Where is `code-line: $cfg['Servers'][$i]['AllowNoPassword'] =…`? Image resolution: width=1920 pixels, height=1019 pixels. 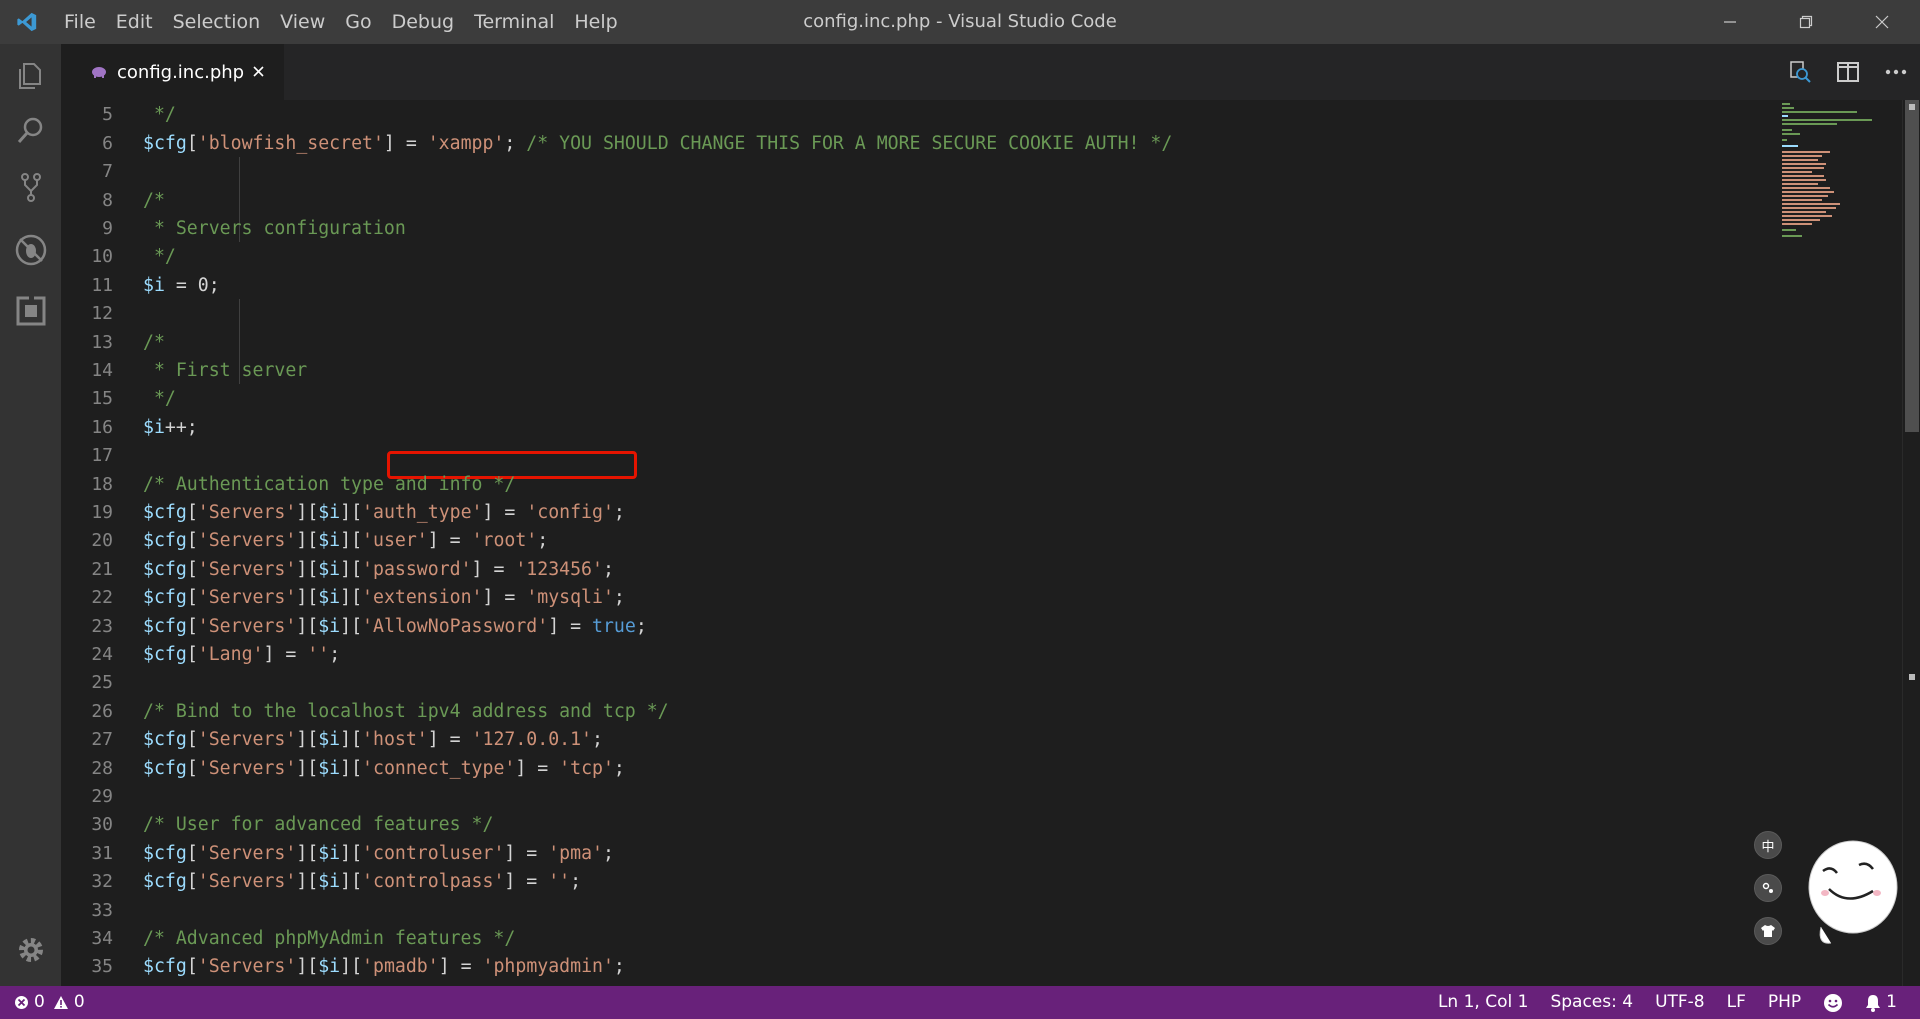 code-line: $cfg['Servers'][$i]['AllowNoPassword'] =… is located at coordinates (968, 627).